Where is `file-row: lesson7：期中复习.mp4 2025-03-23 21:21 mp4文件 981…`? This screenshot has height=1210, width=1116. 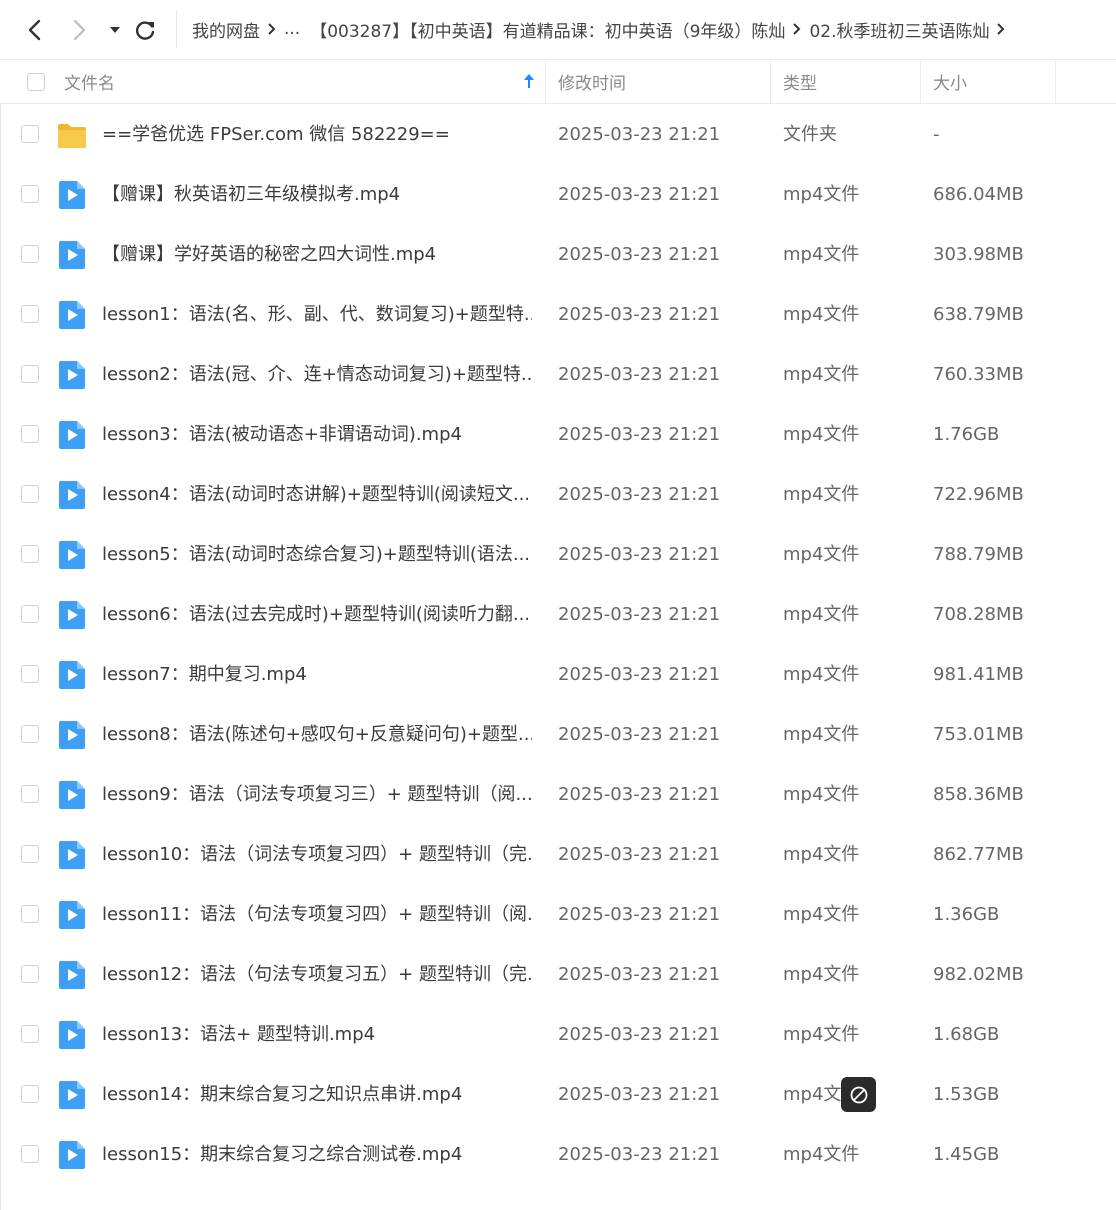
file-row: lesson7：期中复习.mp4 2025-03-23 21:21 mp4文件 981… is located at coordinates (558, 675).